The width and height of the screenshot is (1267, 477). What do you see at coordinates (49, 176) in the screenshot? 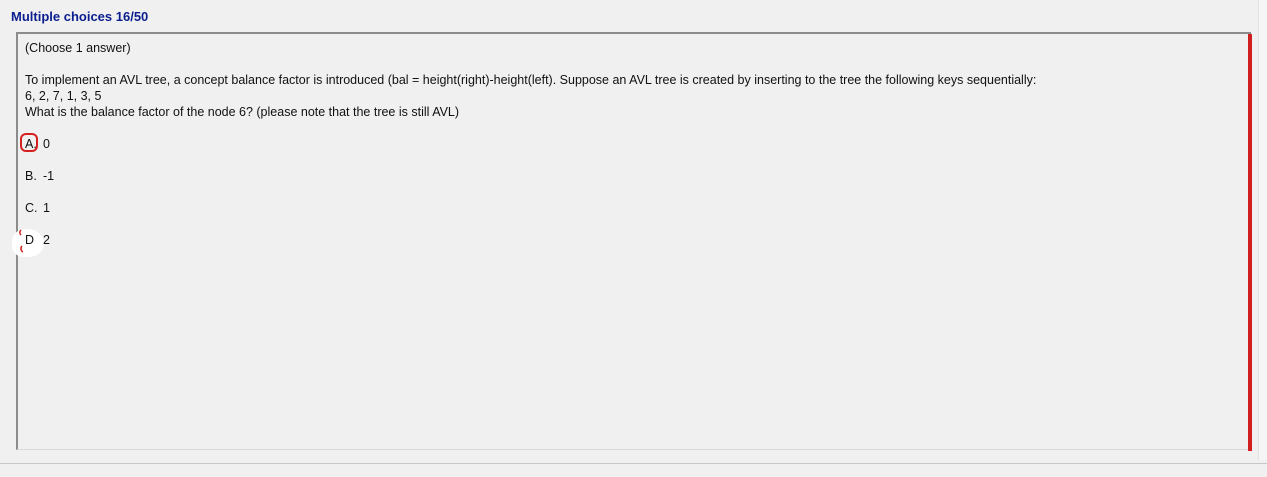
I see `option-b-value: -1` at bounding box center [49, 176].